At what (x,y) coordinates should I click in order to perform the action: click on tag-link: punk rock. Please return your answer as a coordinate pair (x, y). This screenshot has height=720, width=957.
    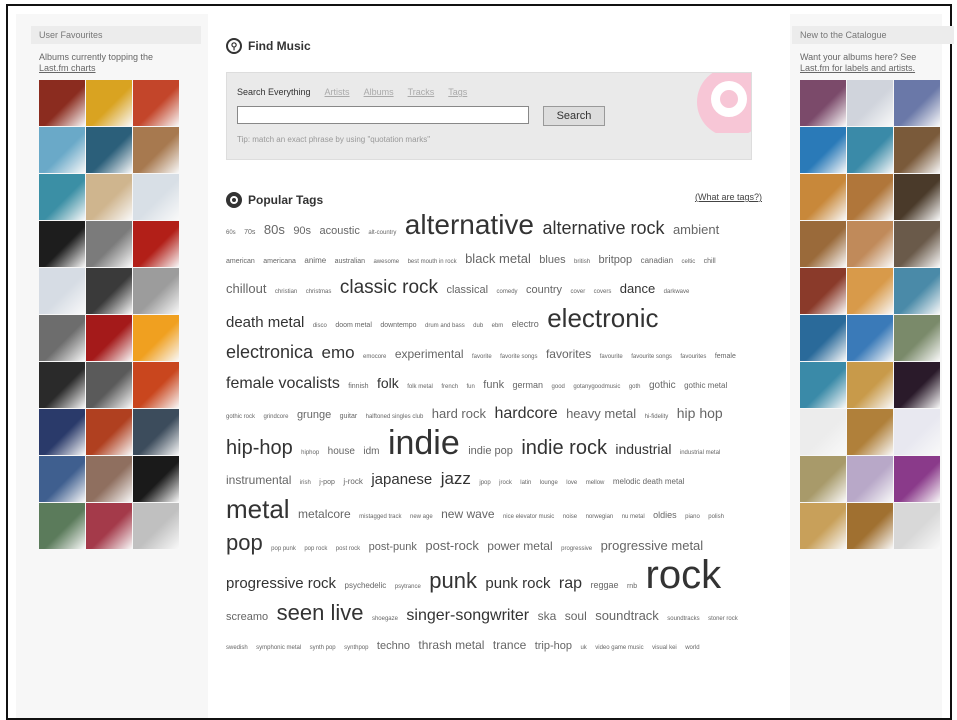
    Looking at the image, I should click on (517, 583).